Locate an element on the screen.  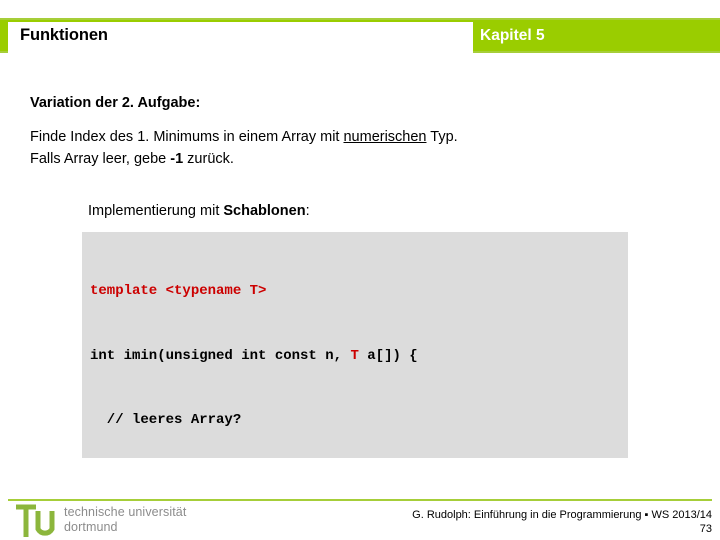
tu-logo-line-1: technische universität is located at coordinates (125, 512).